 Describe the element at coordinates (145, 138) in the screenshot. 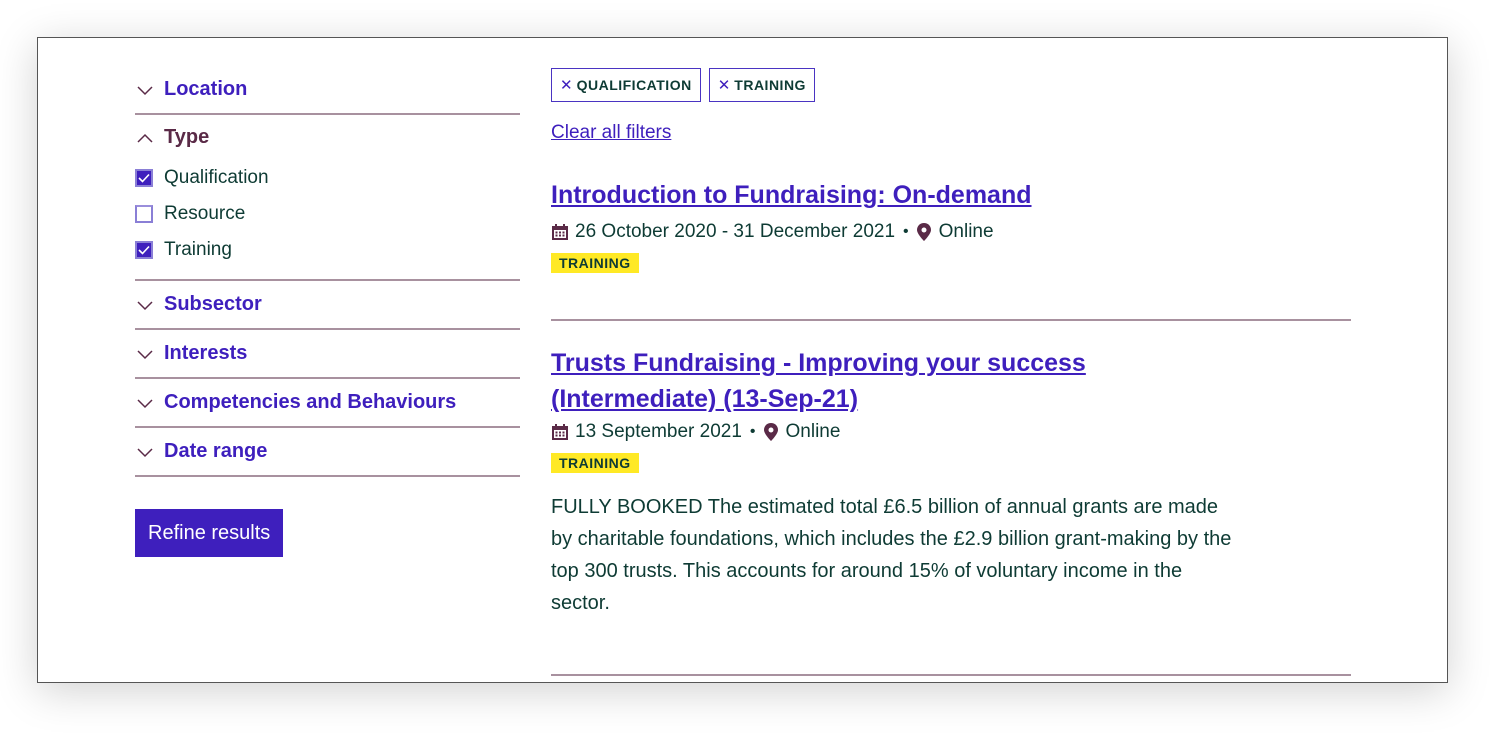

I see `chevron-up-icon` at that location.